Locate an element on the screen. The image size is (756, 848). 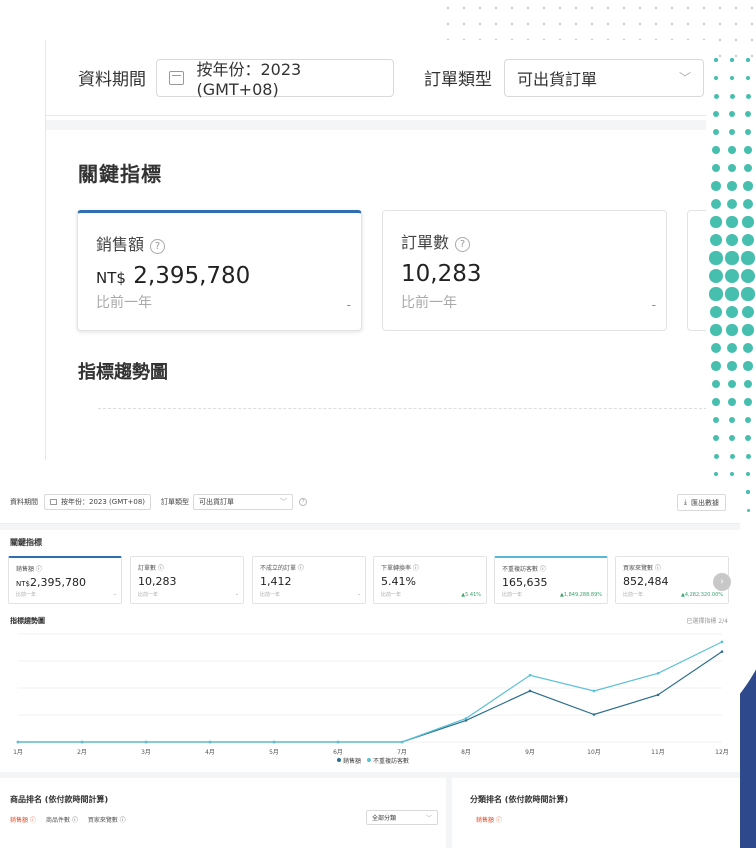
product-ranking-tabs: 銷售額 ⓘ 商品件數 ⓘ 買家來覽數 ⓘ is located at coordinates (68, 819).